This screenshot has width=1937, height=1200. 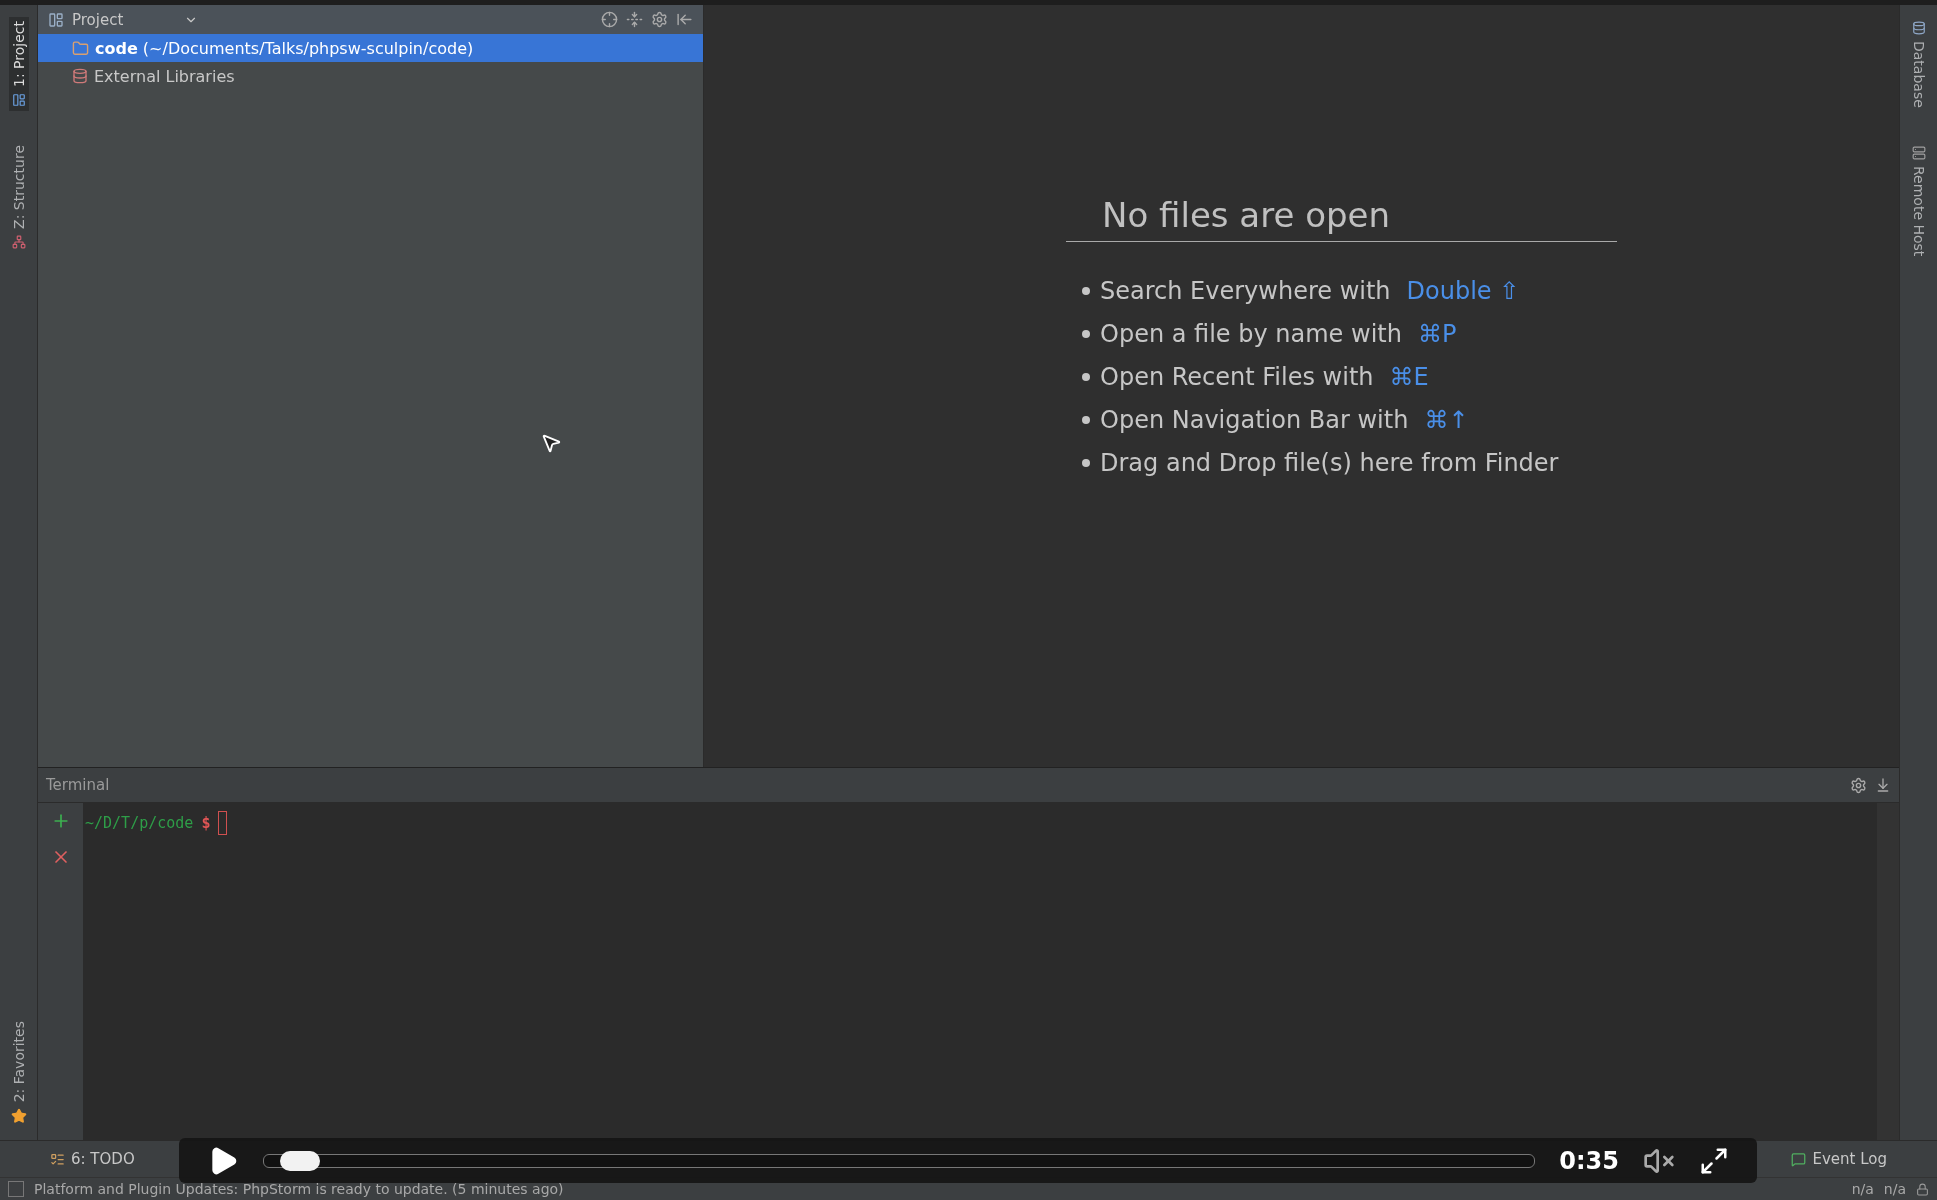 What do you see at coordinates (92, 1159) in the screenshot?
I see `tool-tab: 6: TODO` at bounding box center [92, 1159].